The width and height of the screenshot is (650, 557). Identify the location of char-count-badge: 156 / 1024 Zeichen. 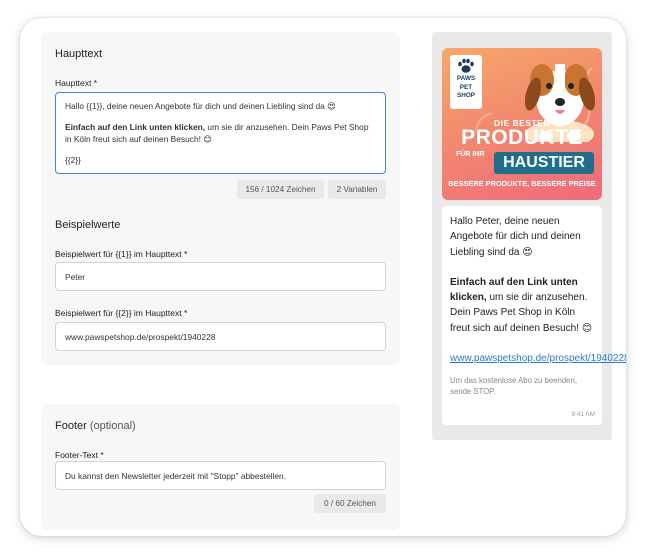
(280, 189).